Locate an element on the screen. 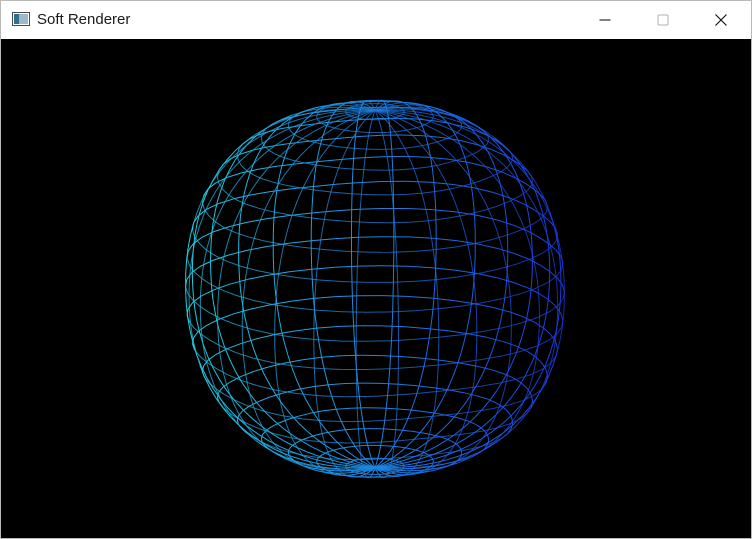 The width and height of the screenshot is (752, 539). maximize-button is located at coordinates (663, 20).